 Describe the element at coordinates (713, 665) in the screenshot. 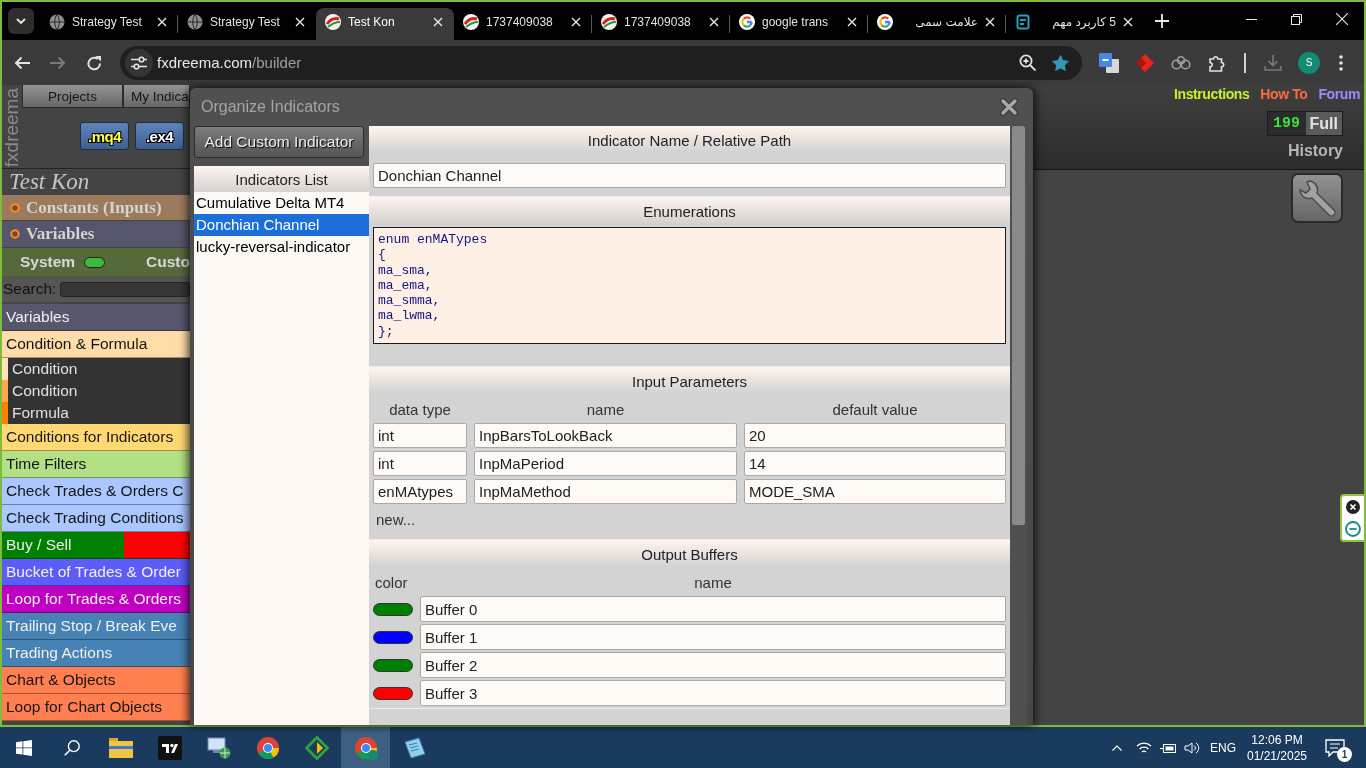

I see `buffer-name-field: Buffer 2` at that location.